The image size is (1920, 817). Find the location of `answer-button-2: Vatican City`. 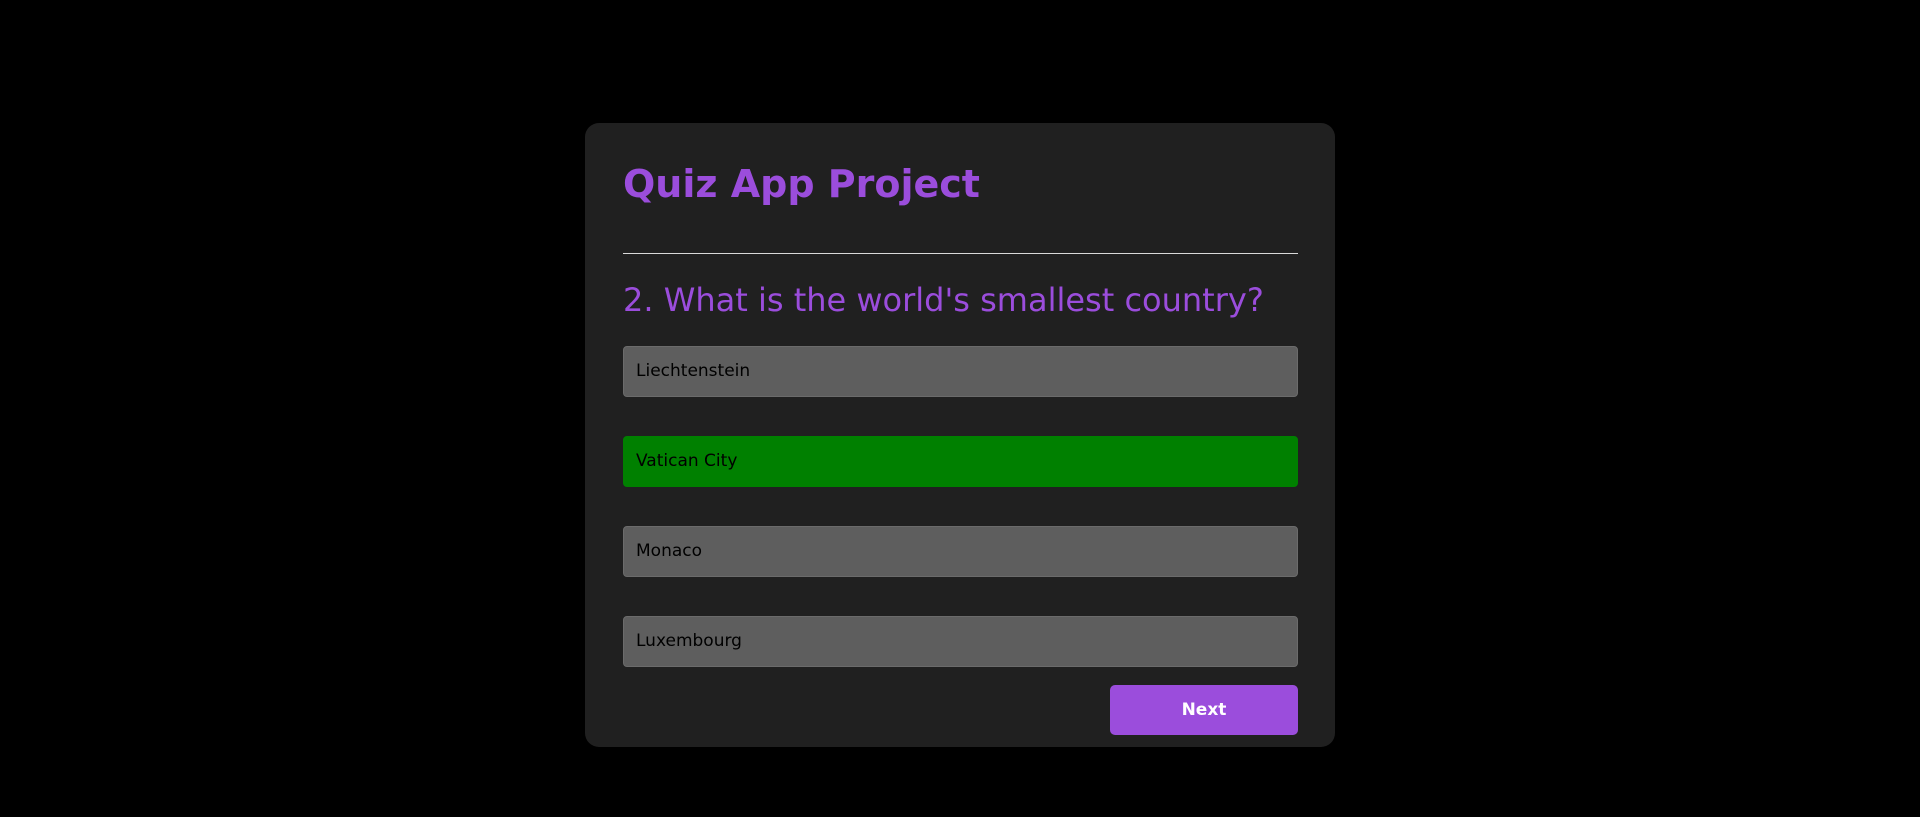

answer-button-2: Vatican City is located at coordinates (960, 461).